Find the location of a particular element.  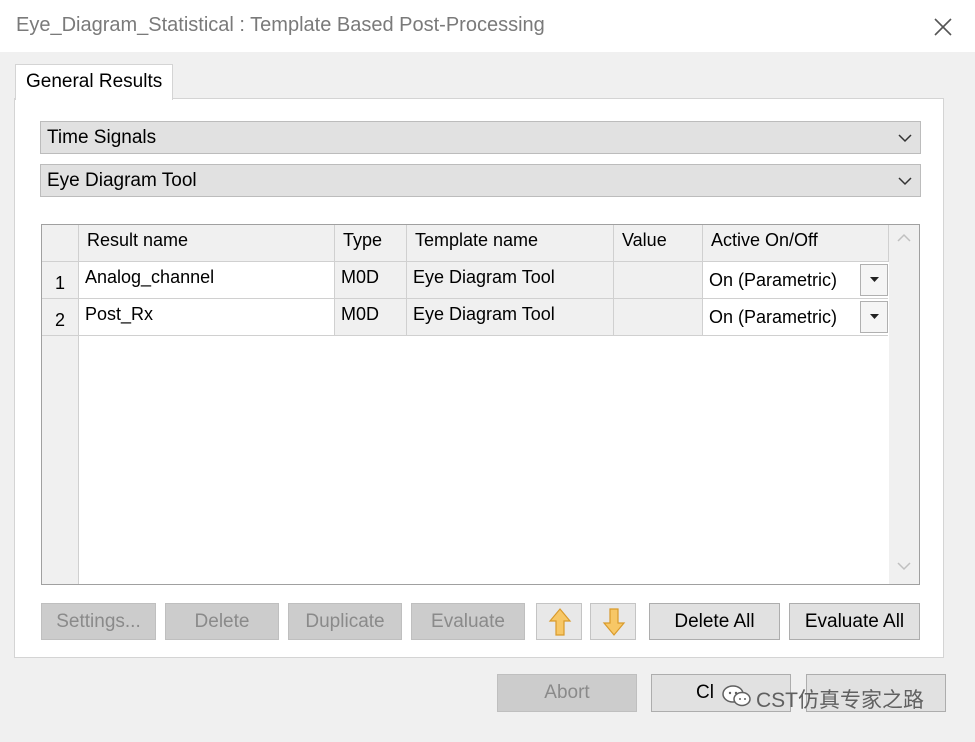

tool-dropdown-value: Eye Diagram Tool is located at coordinates (122, 180).